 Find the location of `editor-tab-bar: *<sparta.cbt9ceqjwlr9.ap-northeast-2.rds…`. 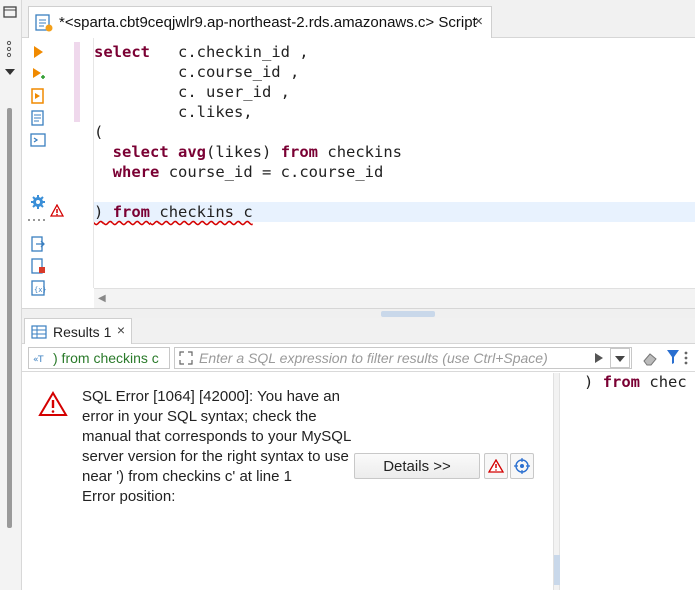

editor-tab-bar: *<sparta.cbt9ceqjwlr9.ap-northeast-2.rds… is located at coordinates (358, 19).